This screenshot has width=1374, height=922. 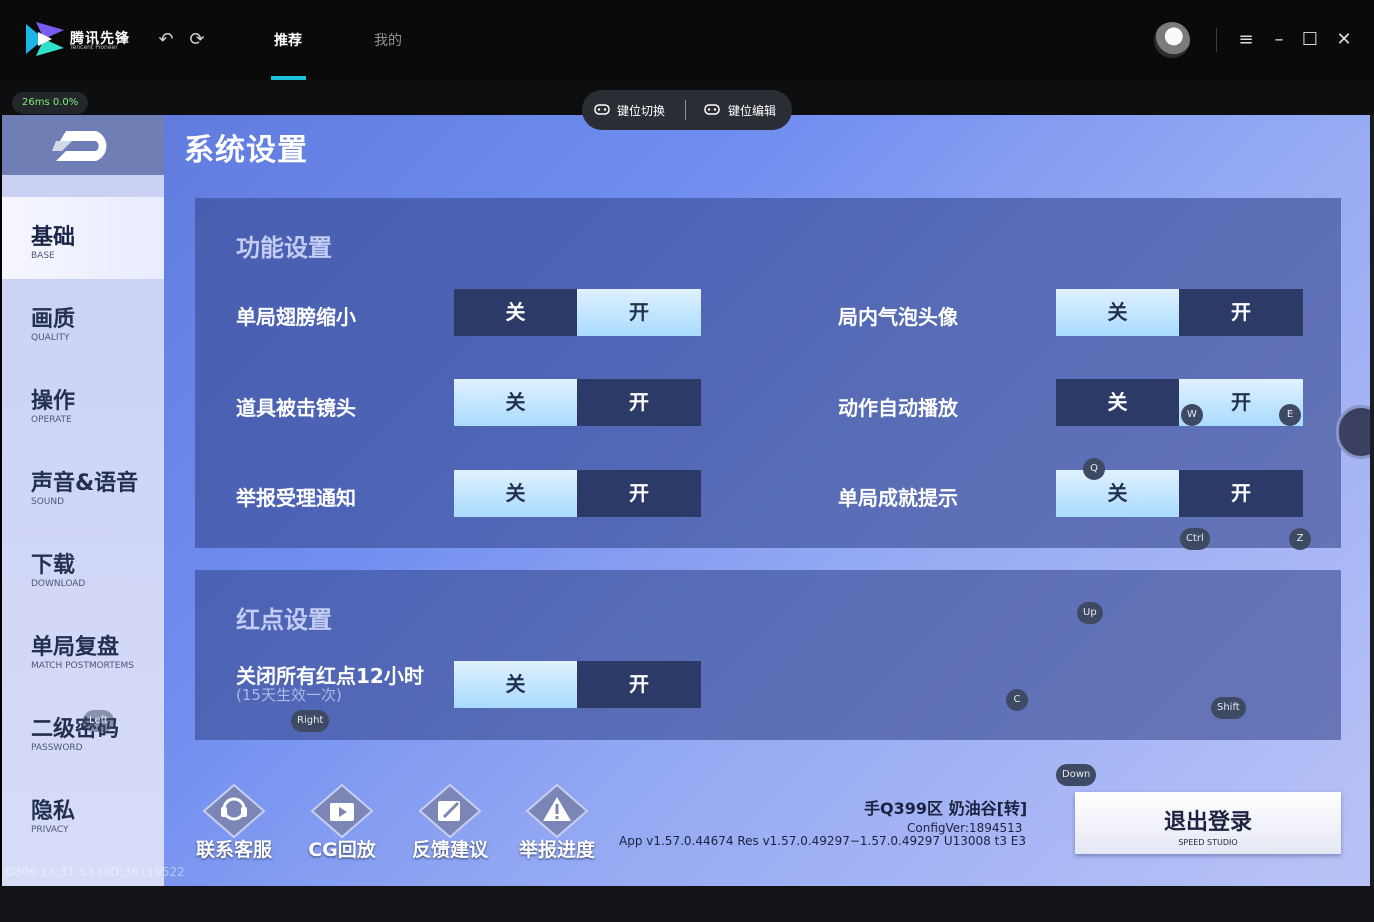 I want to click on toggle-bubble-avatar: 关 开, so click(x=1179, y=312).